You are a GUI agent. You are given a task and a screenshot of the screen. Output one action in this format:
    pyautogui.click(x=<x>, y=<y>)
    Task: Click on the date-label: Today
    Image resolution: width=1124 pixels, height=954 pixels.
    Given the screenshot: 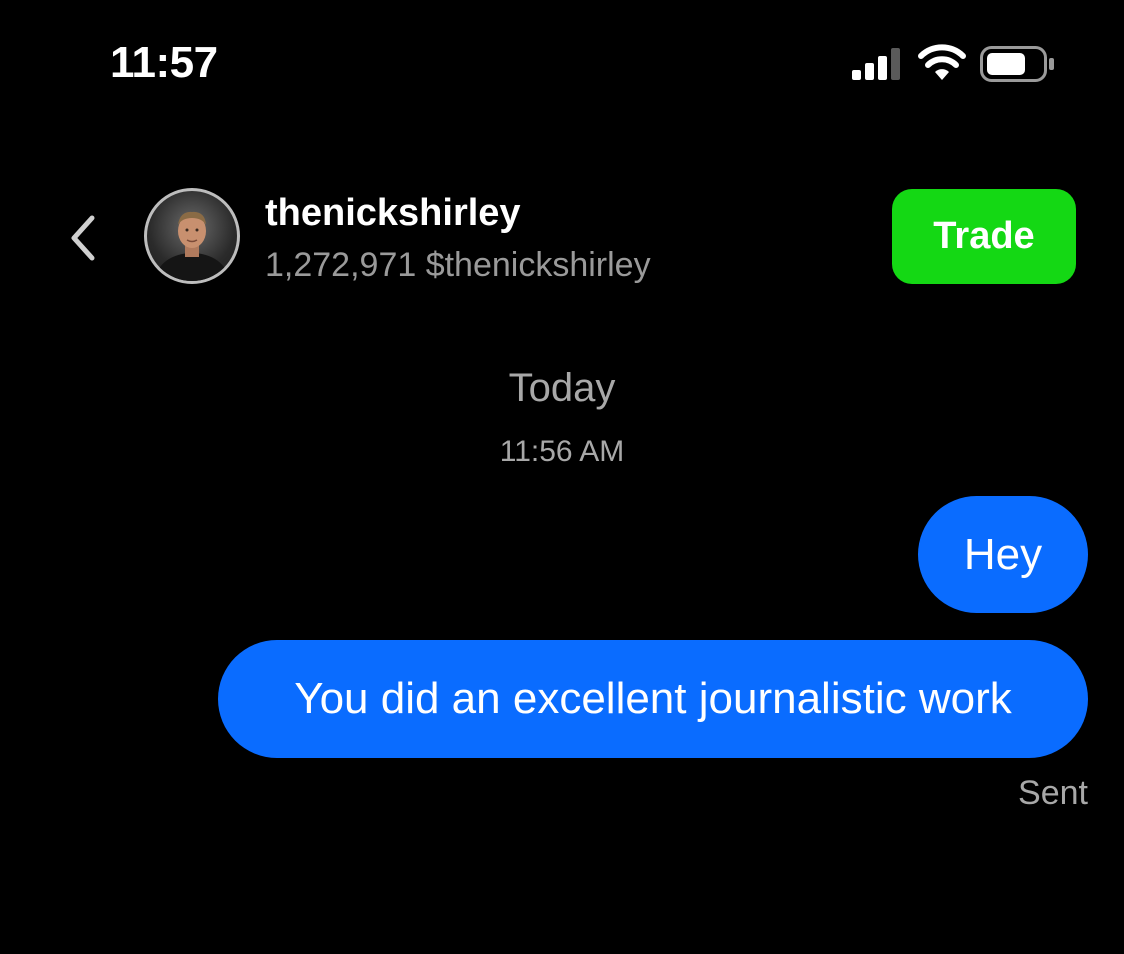 What is the action you would take?
    pyautogui.click(x=562, y=388)
    